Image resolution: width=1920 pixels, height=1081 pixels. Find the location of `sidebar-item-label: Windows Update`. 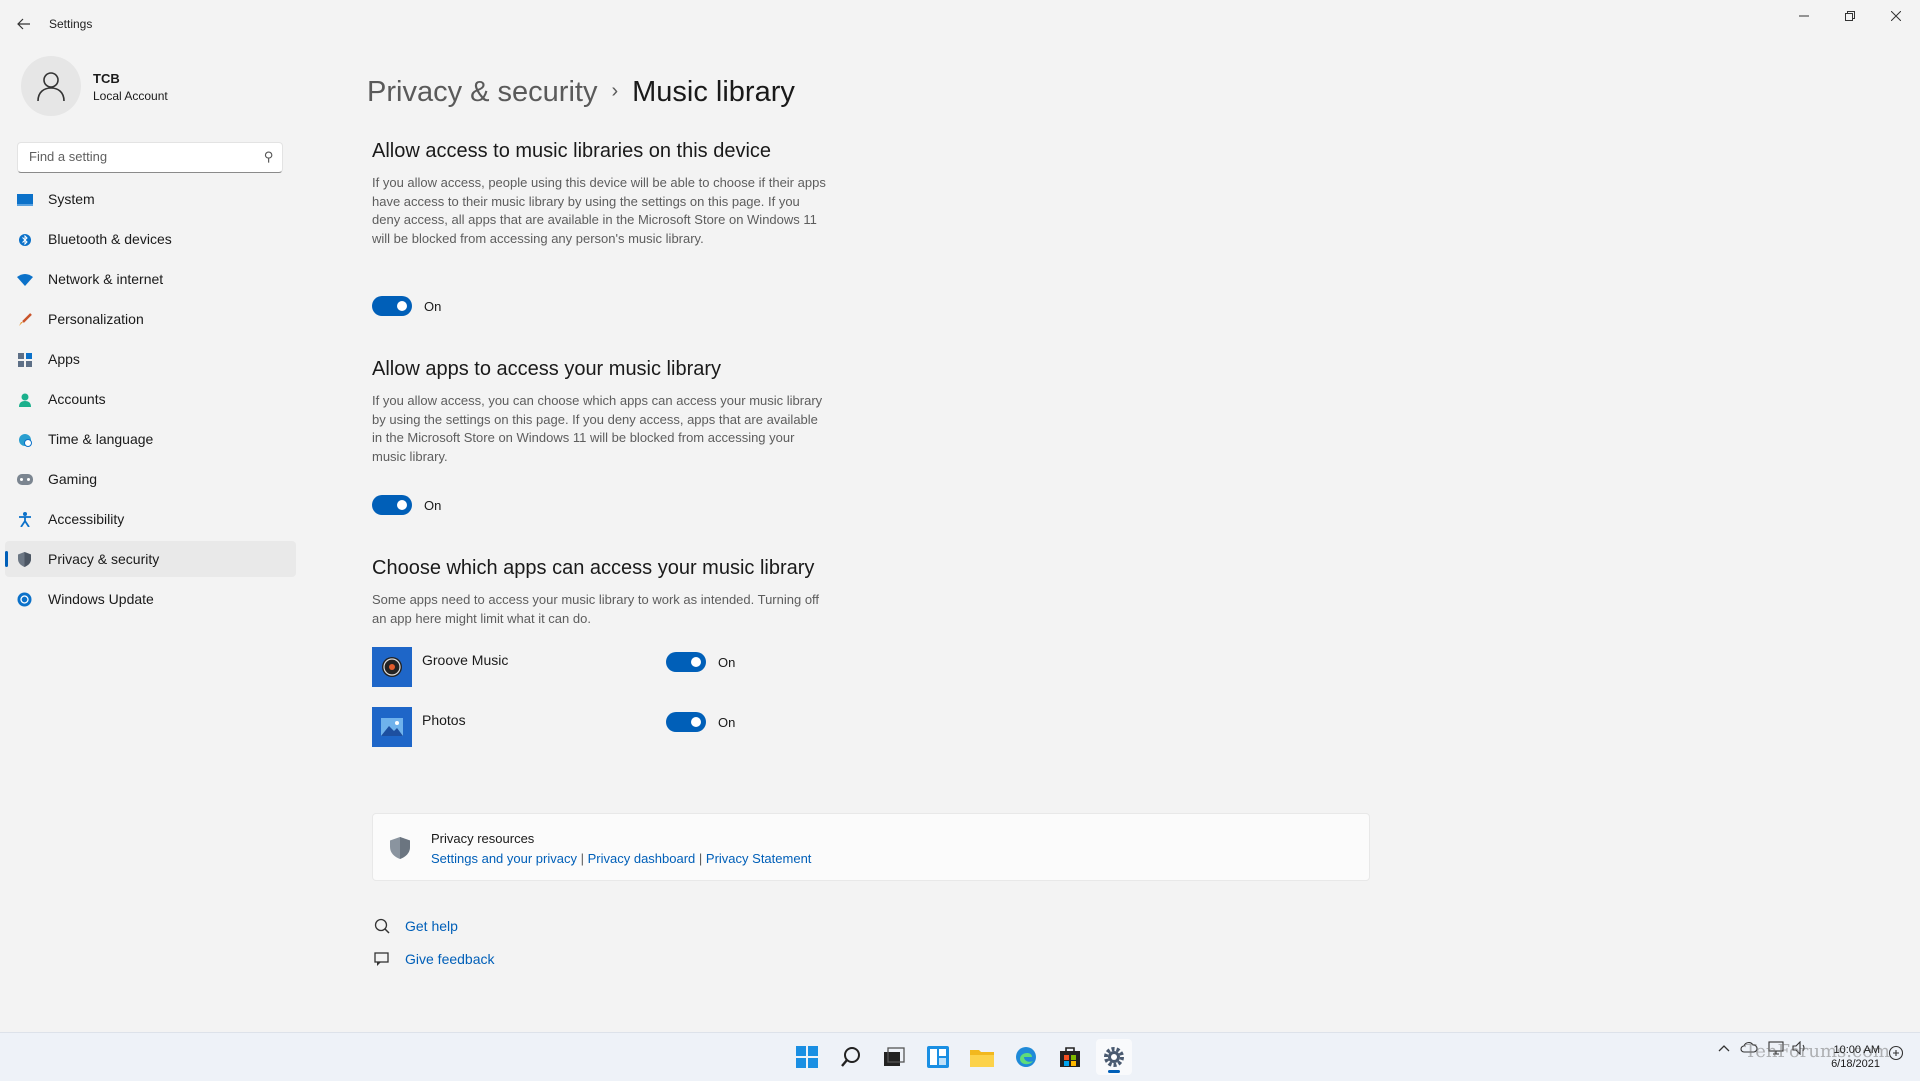

sidebar-item-label: Windows Update is located at coordinates (101, 599).